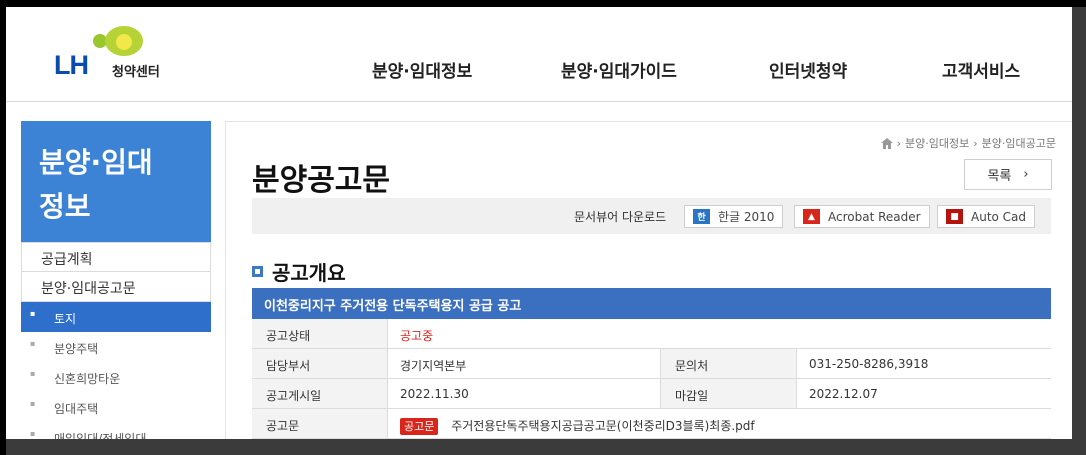 The image size is (1086, 455). I want to click on dept-label: 담당부서, so click(320, 363).